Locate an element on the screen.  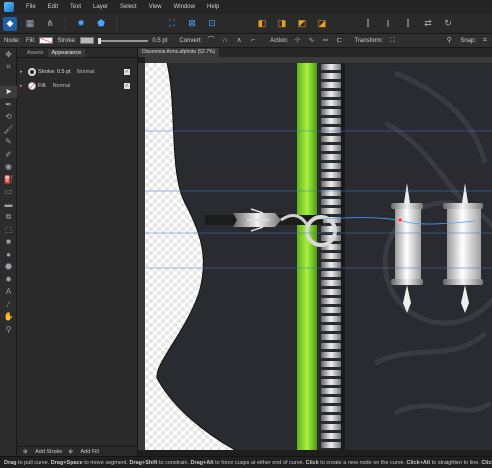
app-logo-icon is located at coordinates (9, 7).